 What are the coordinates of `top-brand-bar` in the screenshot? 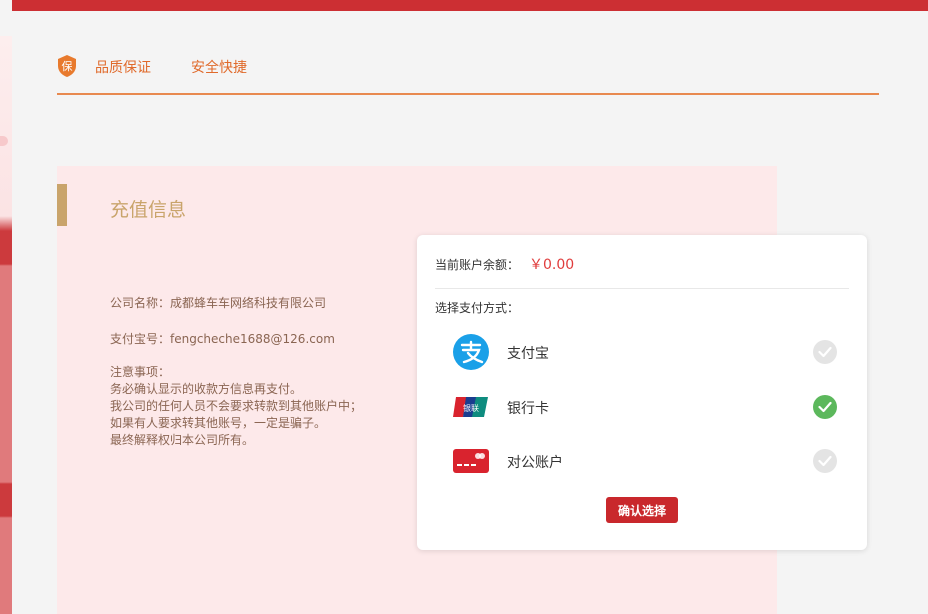 It's located at (470, 5).